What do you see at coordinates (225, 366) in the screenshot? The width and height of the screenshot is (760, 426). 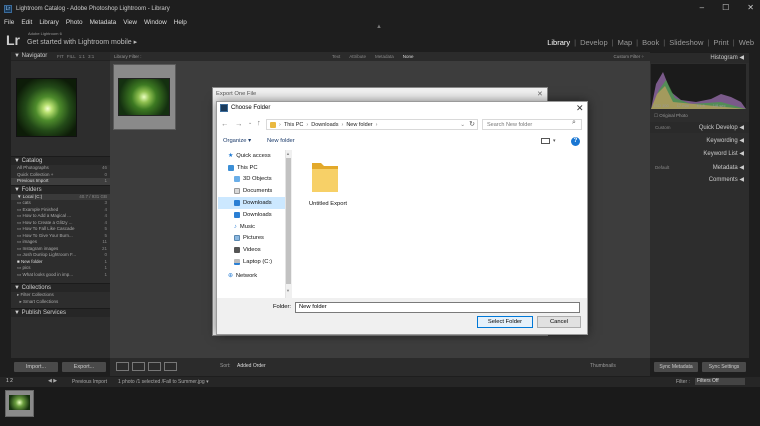 I see `sort-label: Sort:` at bounding box center [225, 366].